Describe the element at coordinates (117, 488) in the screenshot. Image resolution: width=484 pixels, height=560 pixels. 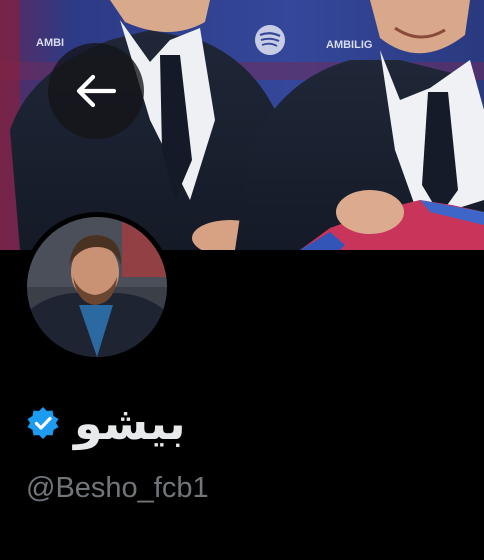
I see `username-handle: @Besho_fcb1` at that location.